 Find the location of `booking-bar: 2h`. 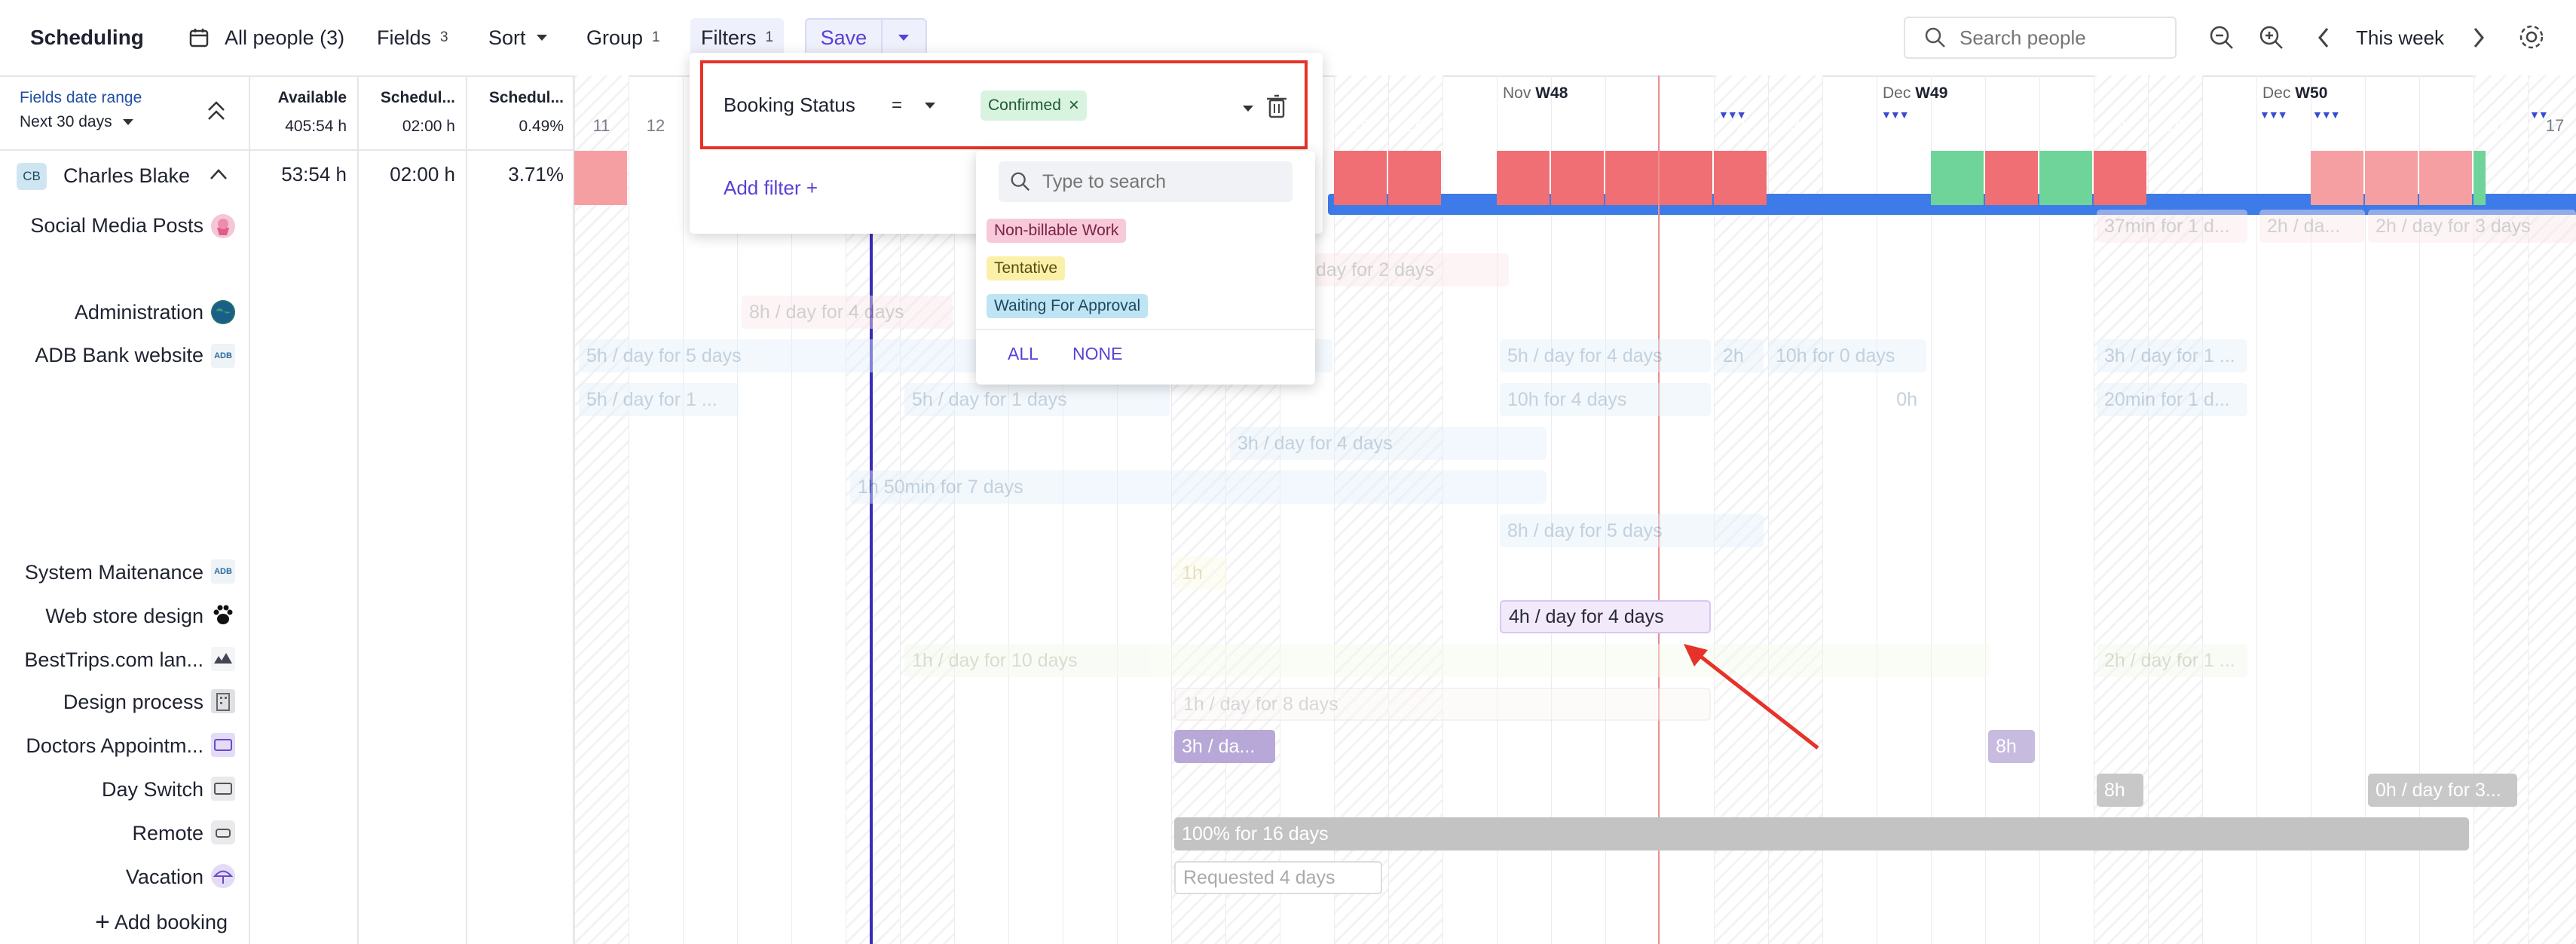

booking-bar: 2h is located at coordinates (1740, 355).